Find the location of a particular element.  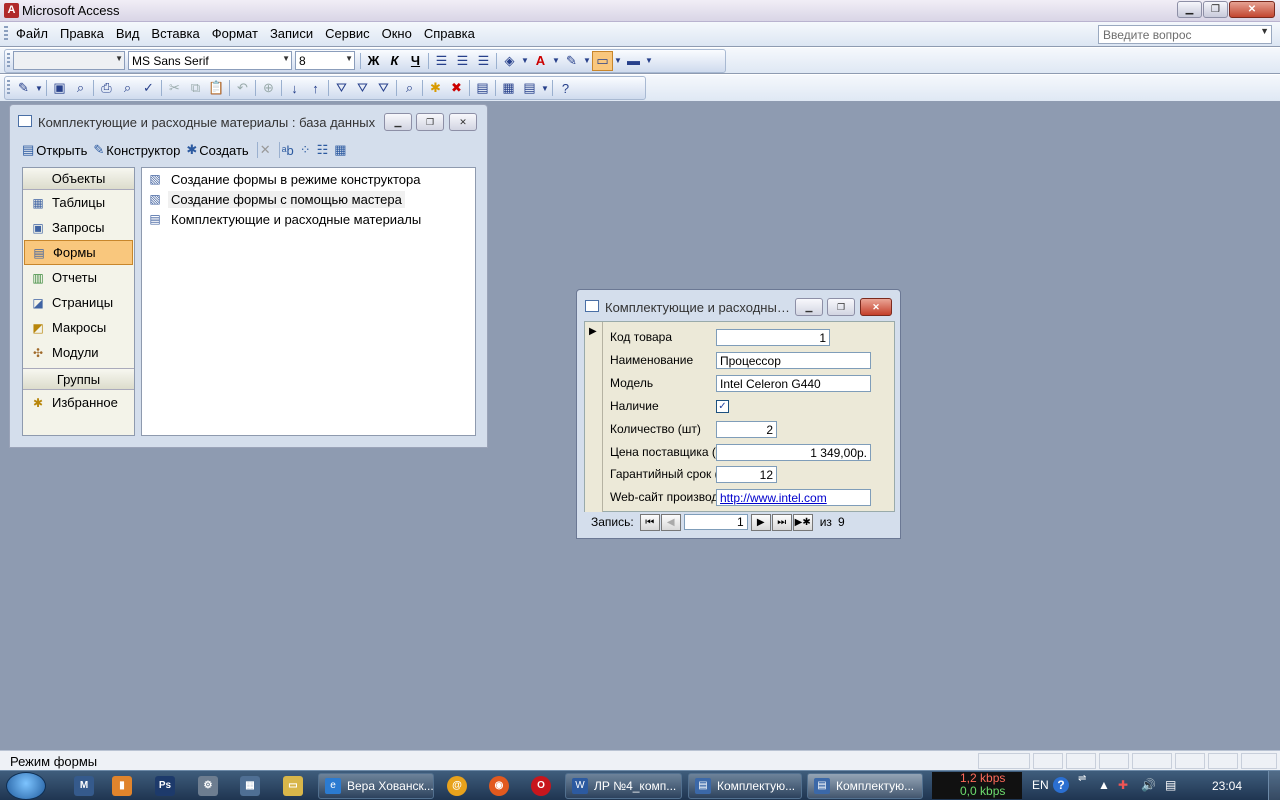

previous-record-button: ◀ is located at coordinates (670, 522).